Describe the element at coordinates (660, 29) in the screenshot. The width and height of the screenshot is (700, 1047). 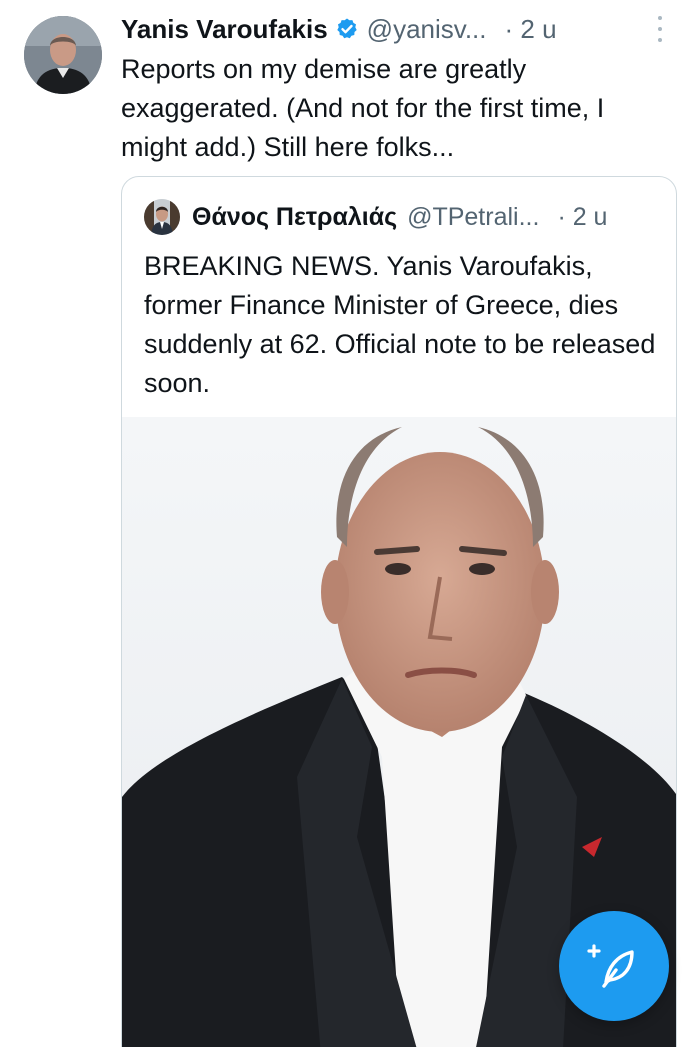
I see `more-vertical-icon` at that location.